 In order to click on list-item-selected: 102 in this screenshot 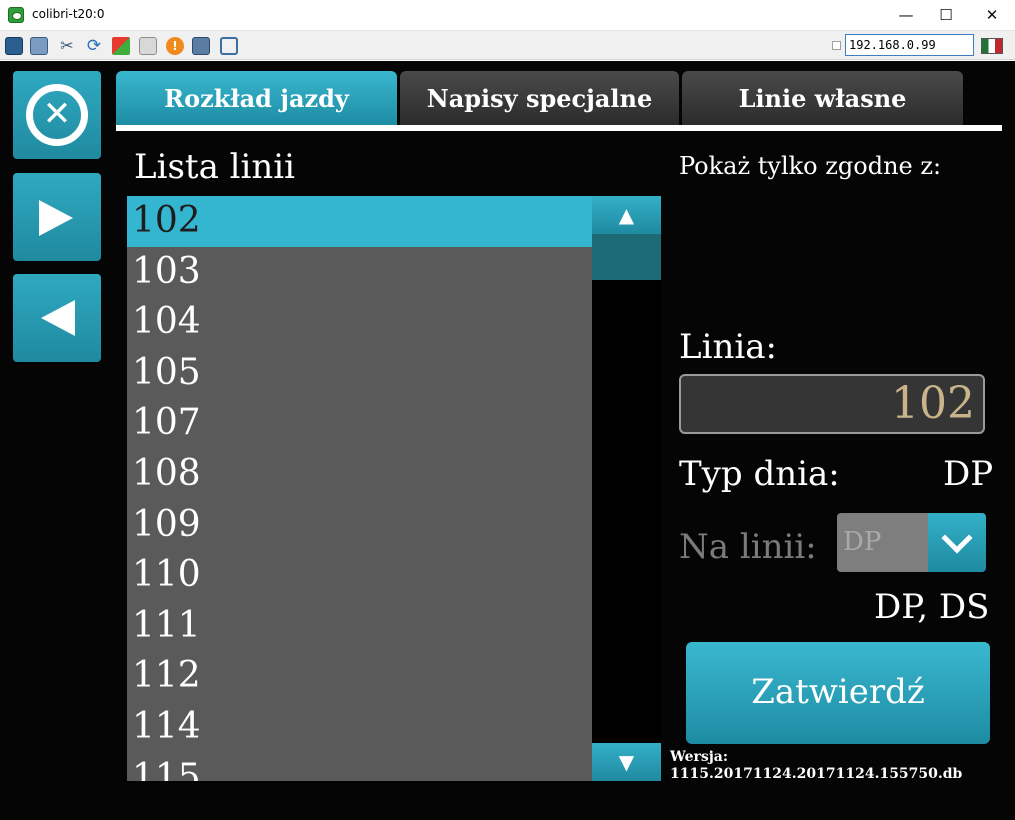, I will do `click(359, 221)`.